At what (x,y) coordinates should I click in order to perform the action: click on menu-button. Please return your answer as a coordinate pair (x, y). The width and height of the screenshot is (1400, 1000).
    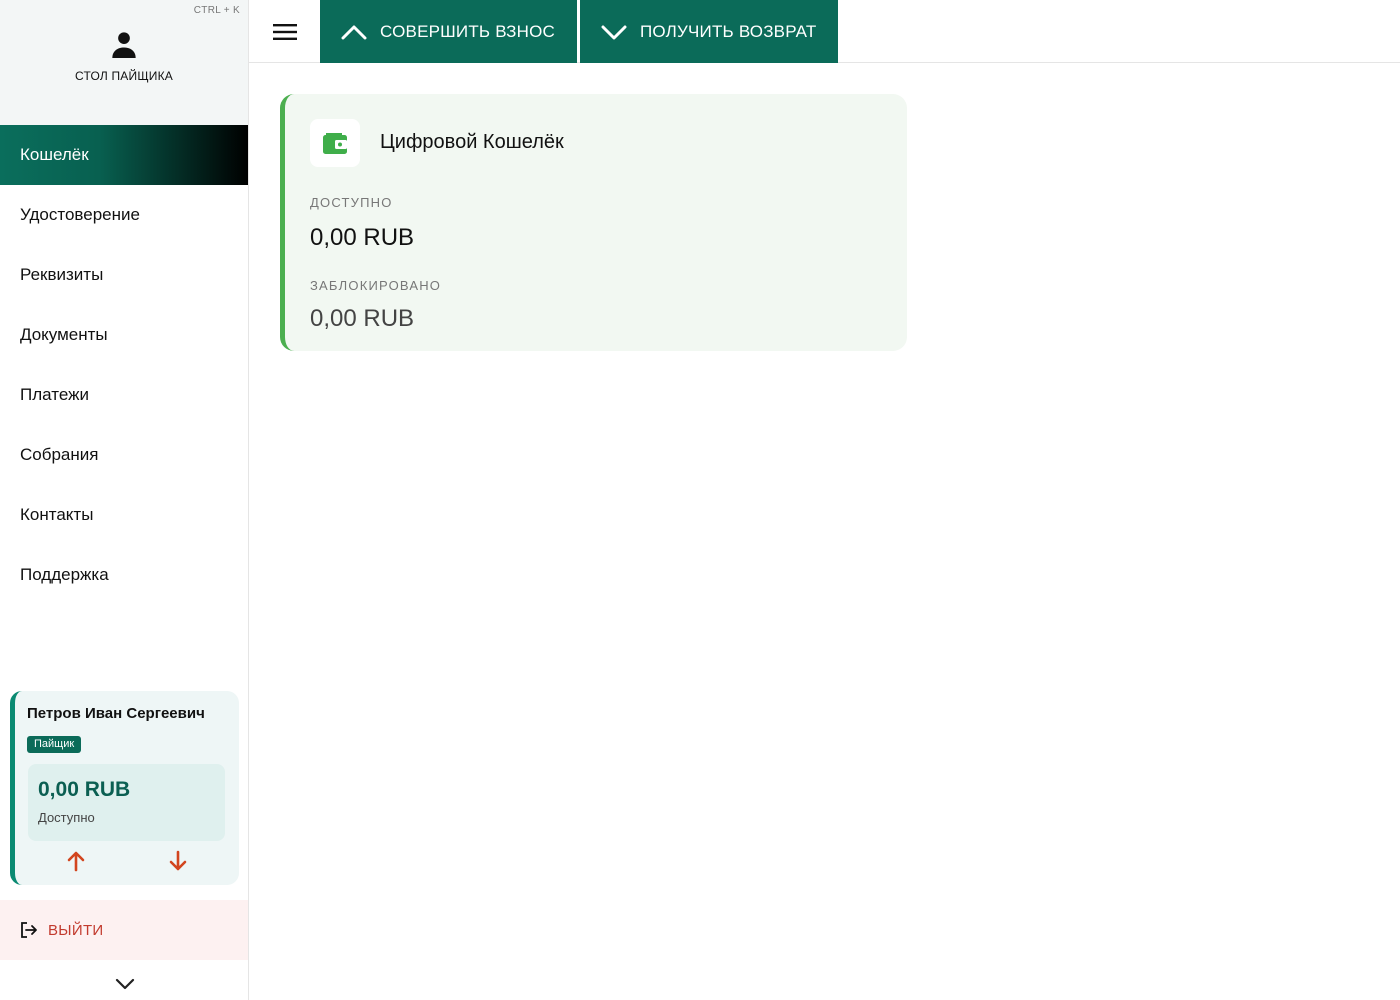
    Looking at the image, I should click on (285, 32).